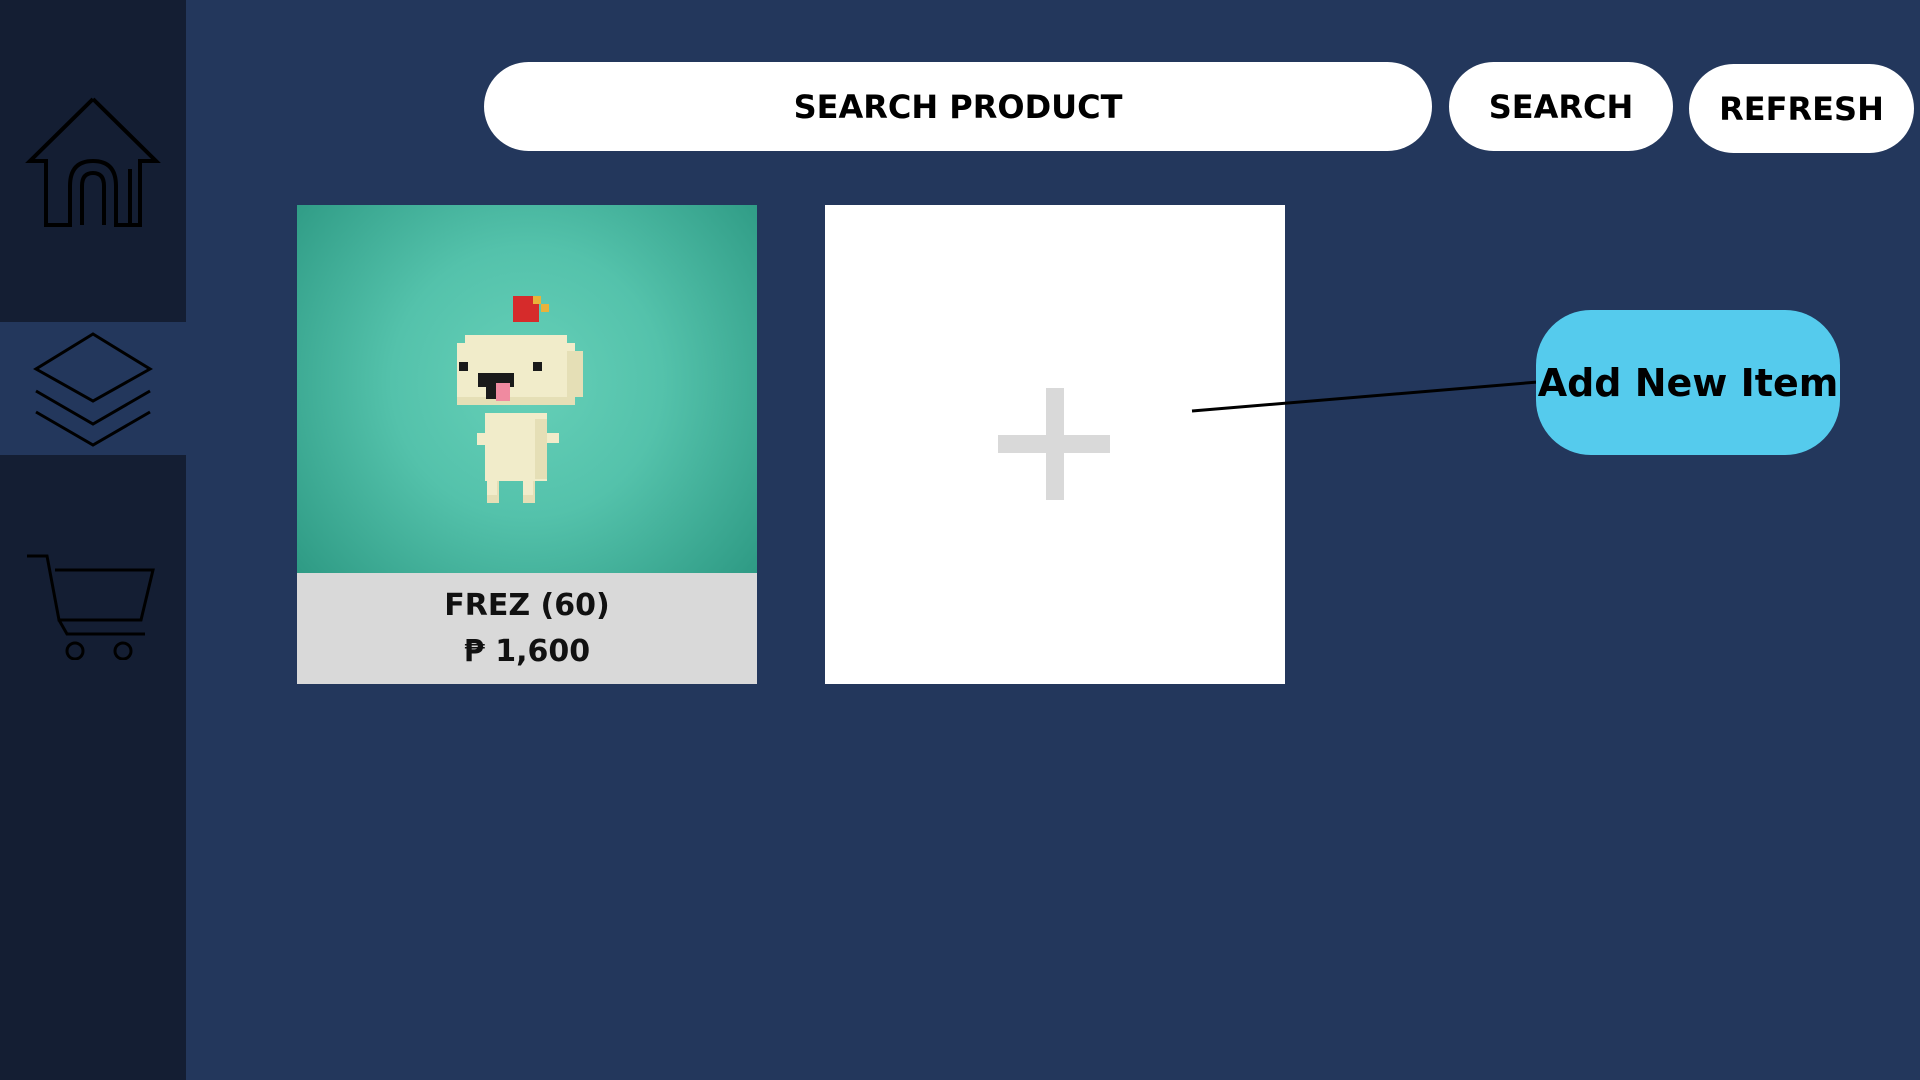  I want to click on shopping-cart-icon, so click(91, 607).